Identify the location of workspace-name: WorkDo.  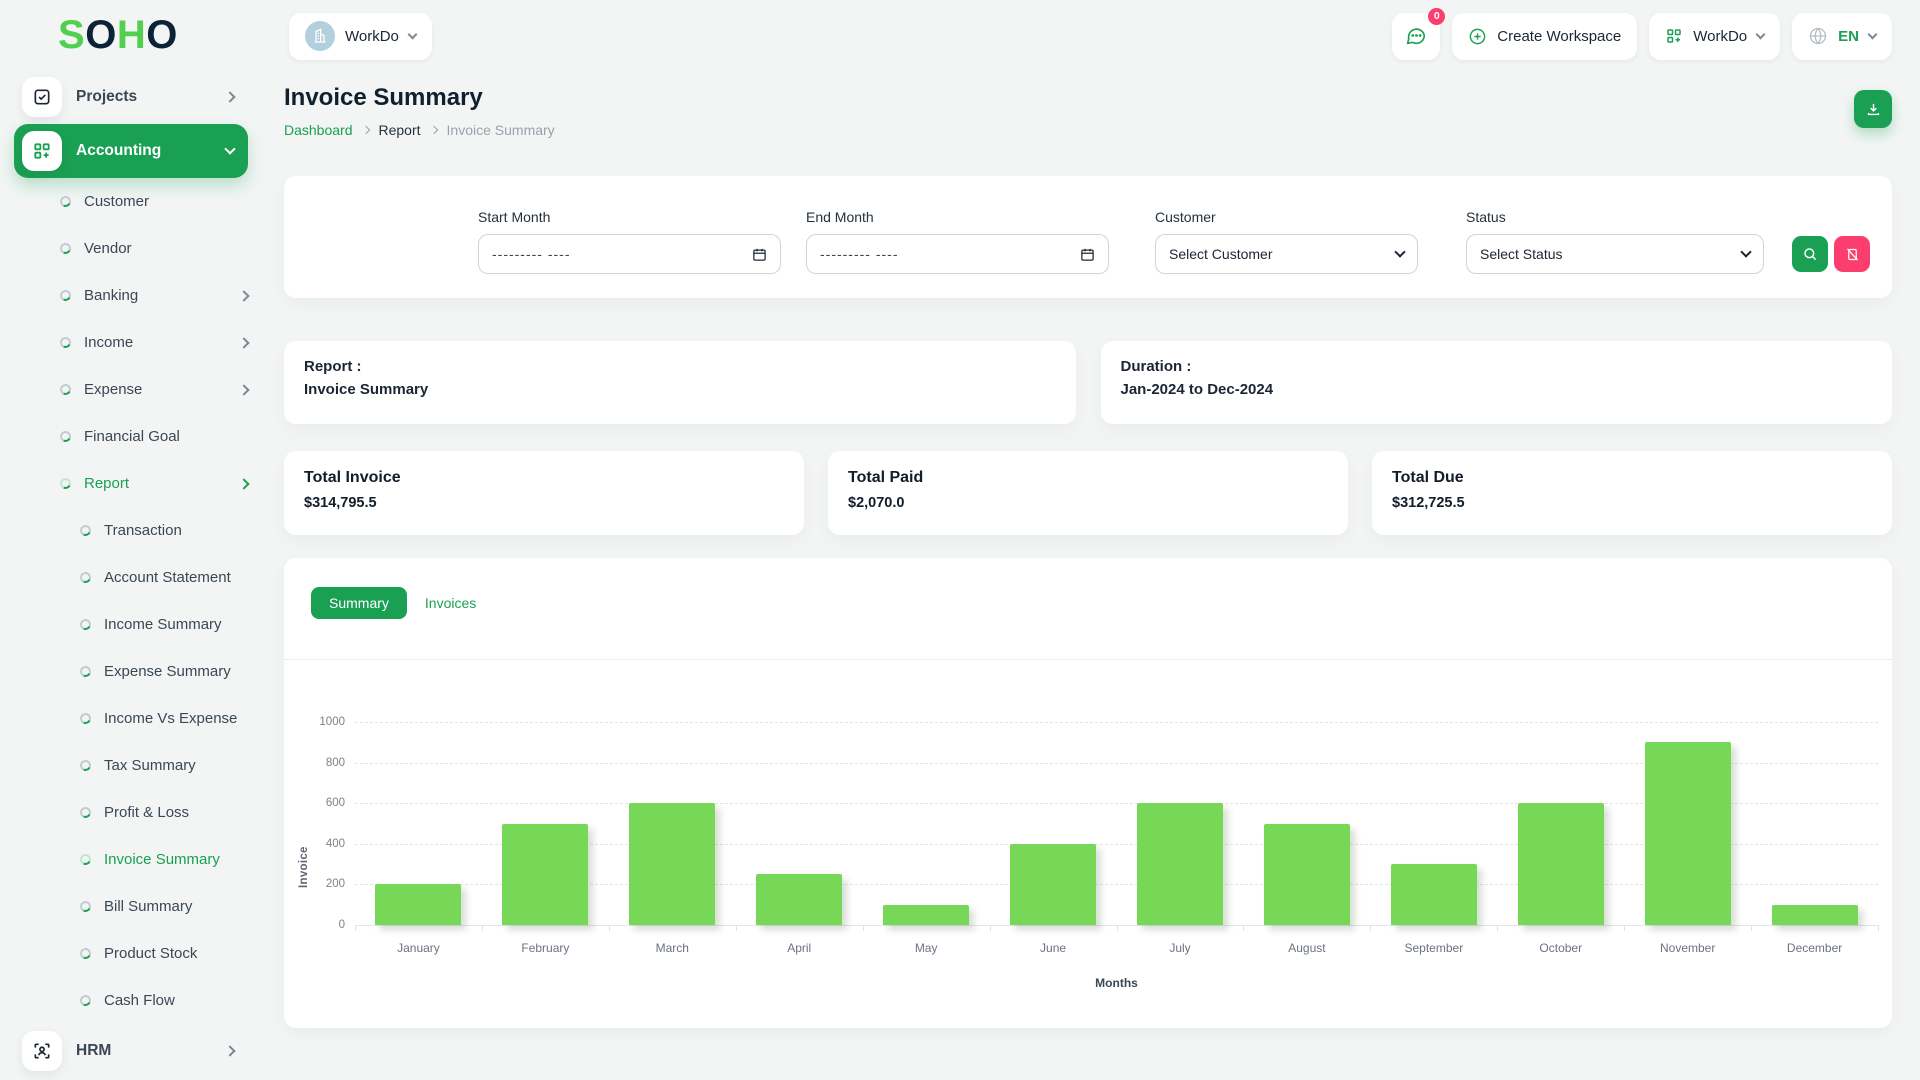
(372, 36).